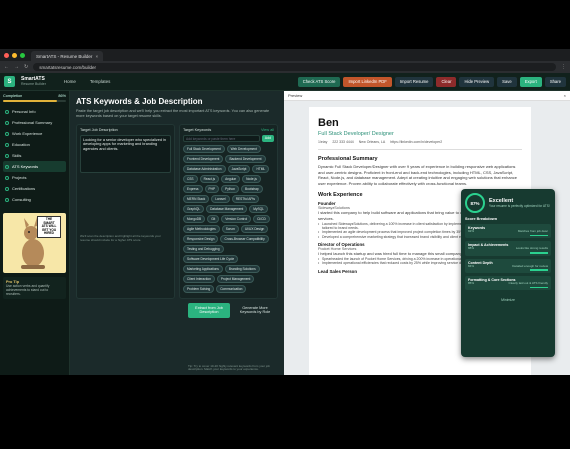  I want to click on browser-tab: SmartATS - Resume Builder ×, so click(67, 56).